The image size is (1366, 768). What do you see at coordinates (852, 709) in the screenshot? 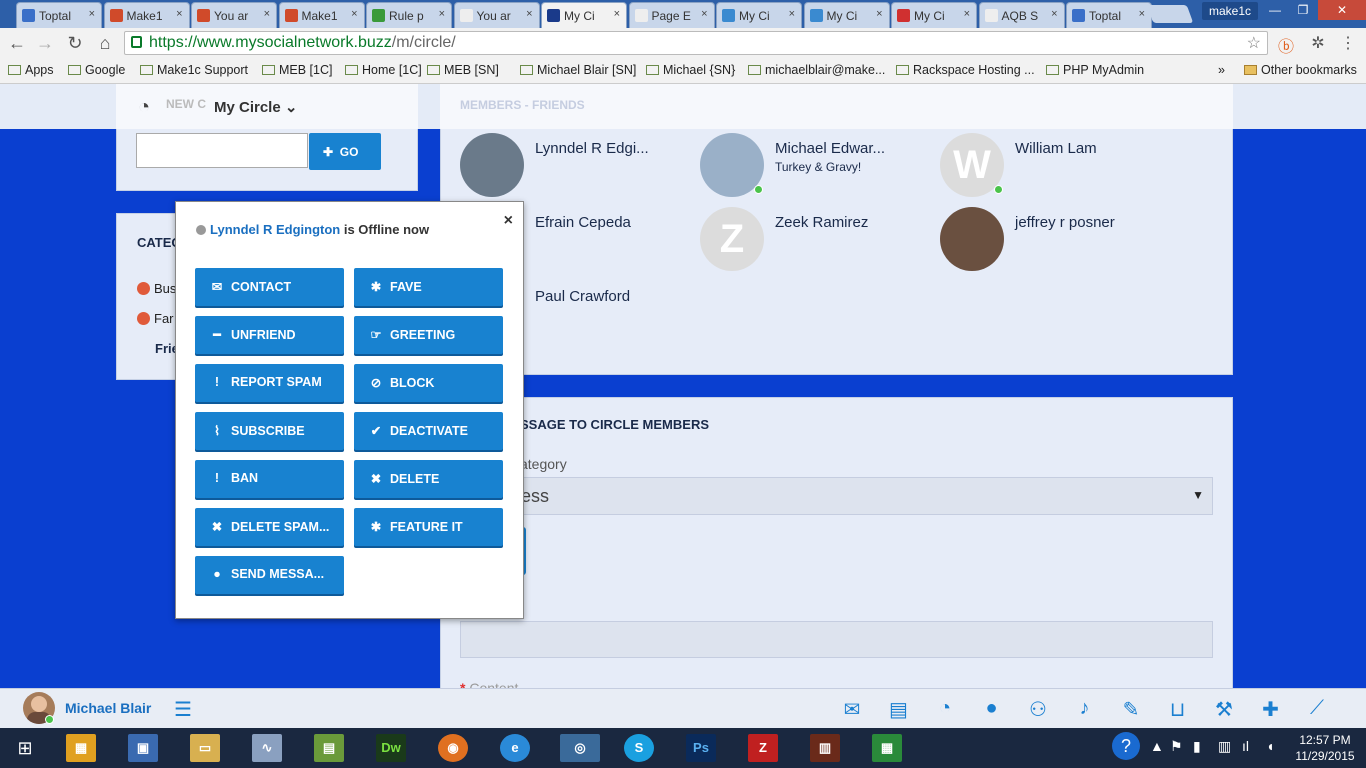
I see `envelope-icon: ✉` at bounding box center [852, 709].